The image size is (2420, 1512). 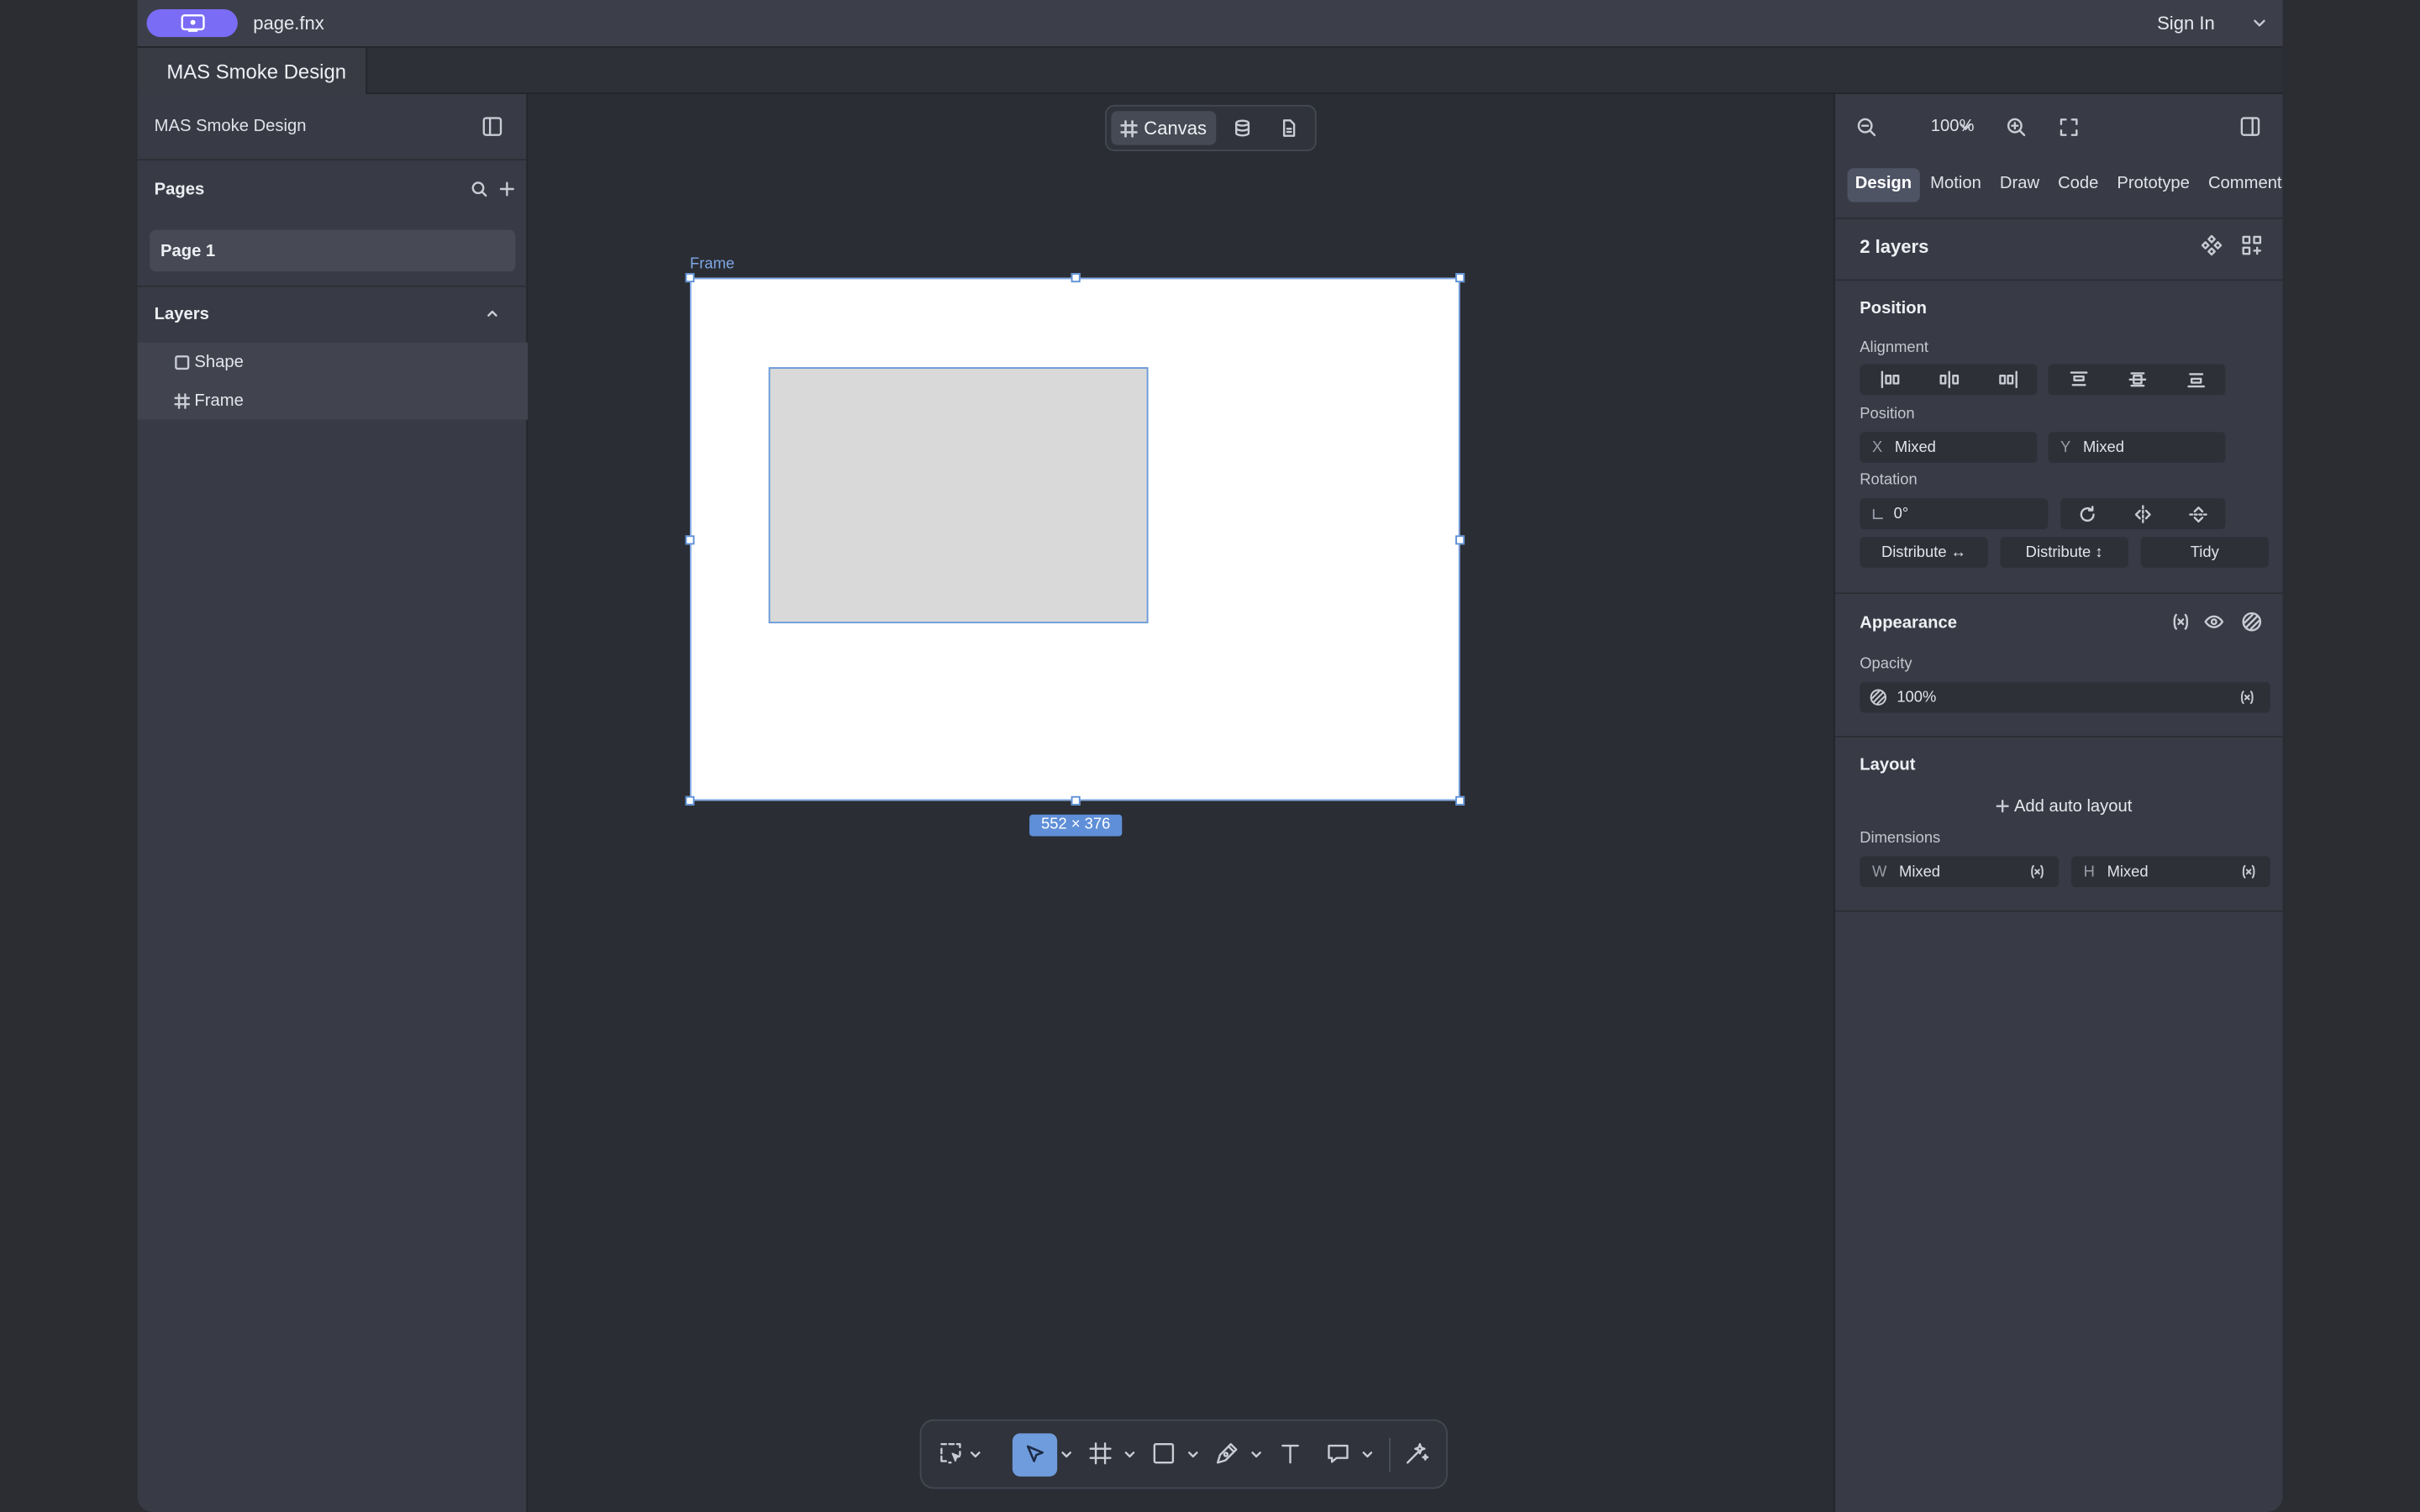 What do you see at coordinates (1227, 1453) in the screenshot?
I see `pen-tool-icon` at bounding box center [1227, 1453].